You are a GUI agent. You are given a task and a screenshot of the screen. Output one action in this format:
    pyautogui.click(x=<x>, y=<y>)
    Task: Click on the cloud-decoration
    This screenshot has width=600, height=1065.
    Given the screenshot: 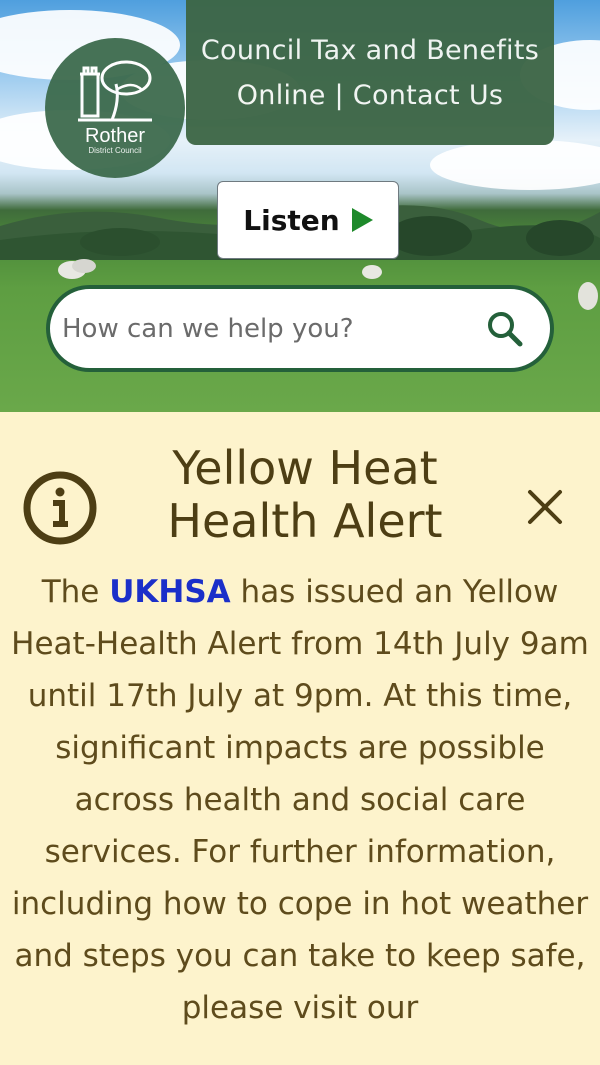 What is the action you would take?
    pyautogui.click(x=515, y=165)
    